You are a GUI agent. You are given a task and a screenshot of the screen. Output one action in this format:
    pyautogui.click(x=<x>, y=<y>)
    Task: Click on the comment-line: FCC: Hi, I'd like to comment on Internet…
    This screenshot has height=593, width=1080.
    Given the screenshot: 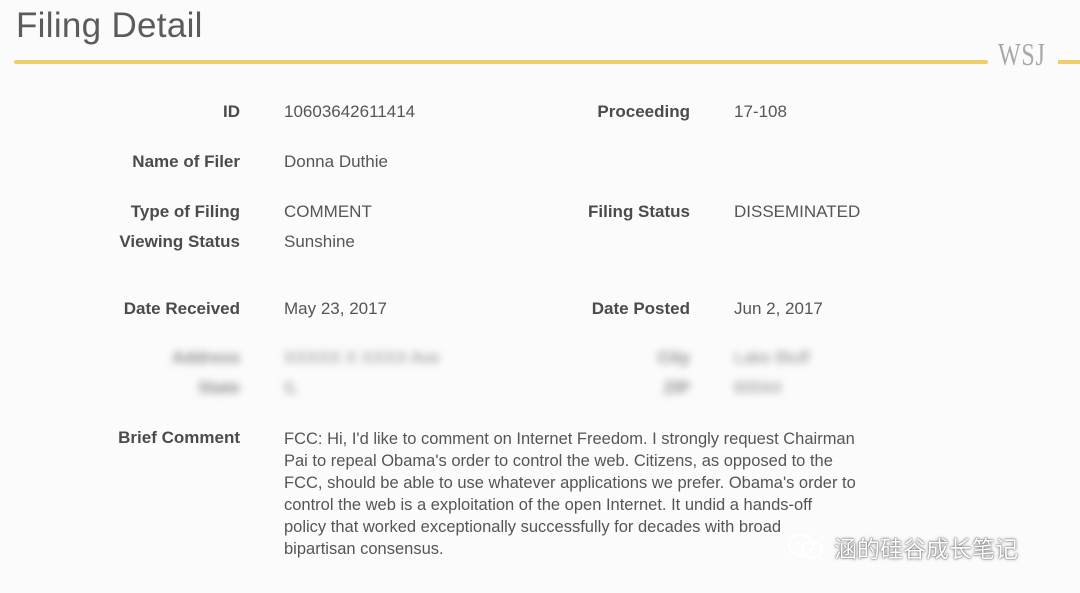 What is the action you would take?
    pyautogui.click(x=569, y=439)
    